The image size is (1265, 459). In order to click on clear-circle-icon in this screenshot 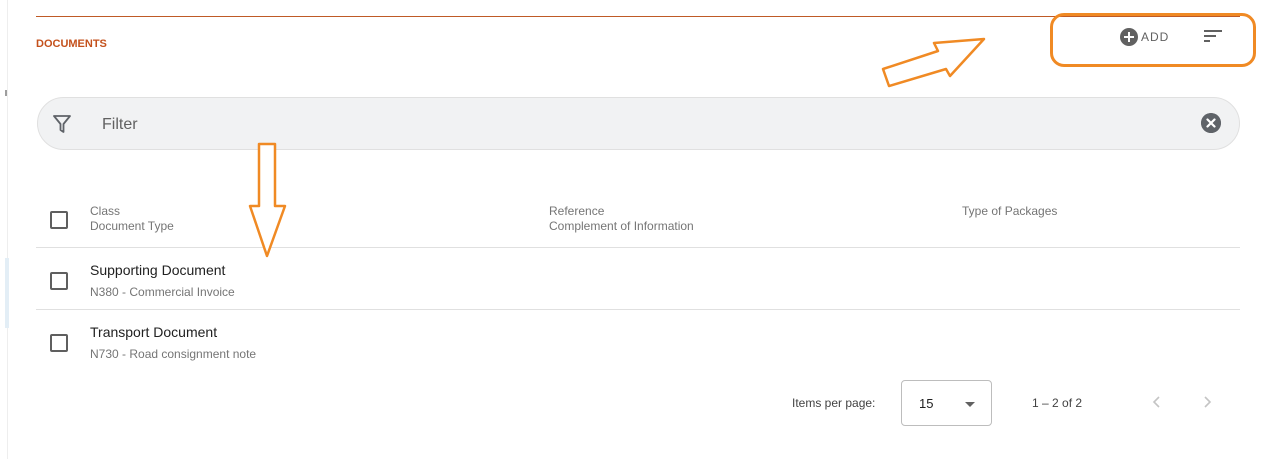, I will do `click(1211, 123)`.